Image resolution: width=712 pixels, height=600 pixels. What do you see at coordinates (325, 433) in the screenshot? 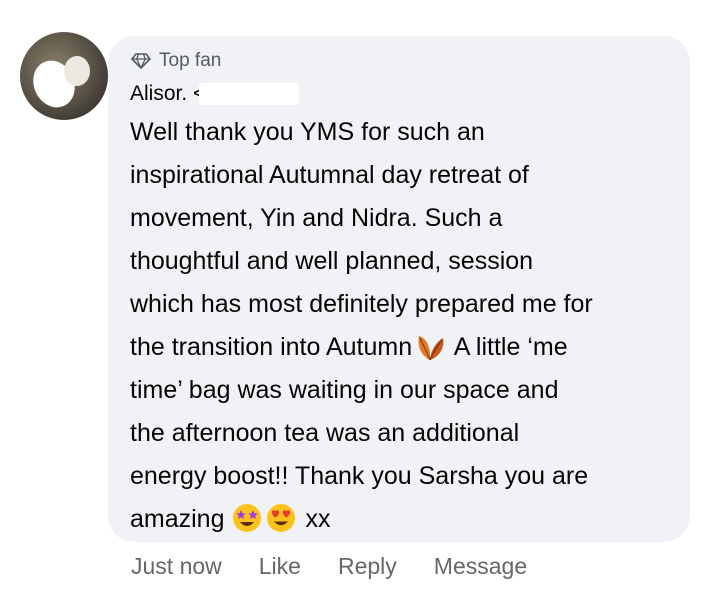
I see `comment-line: the afternoon tea was an additional` at bounding box center [325, 433].